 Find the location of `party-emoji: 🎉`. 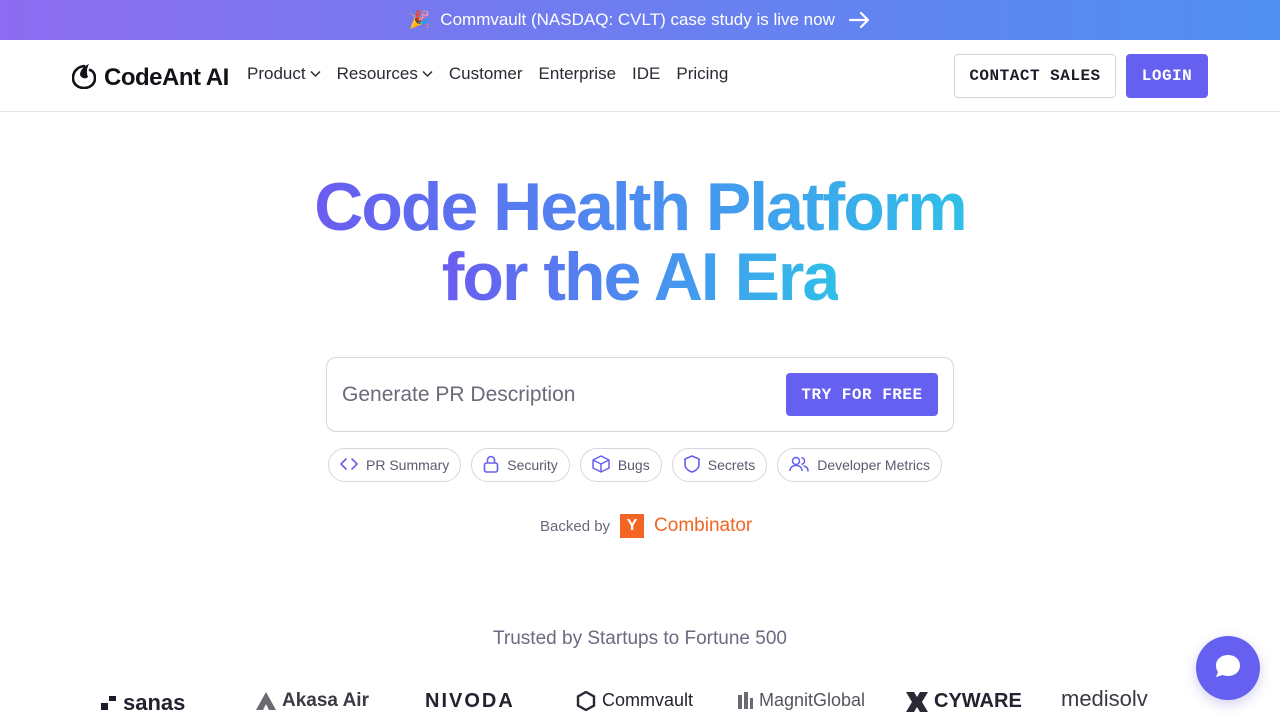

party-emoji: 🎉 is located at coordinates (420, 19).